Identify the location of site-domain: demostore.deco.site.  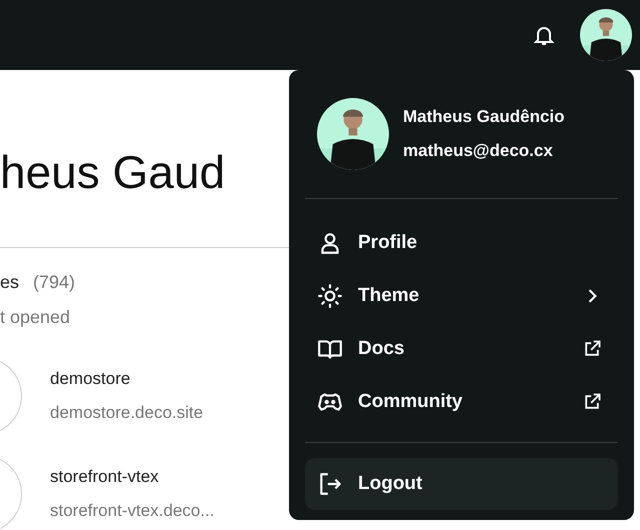
(127, 413).